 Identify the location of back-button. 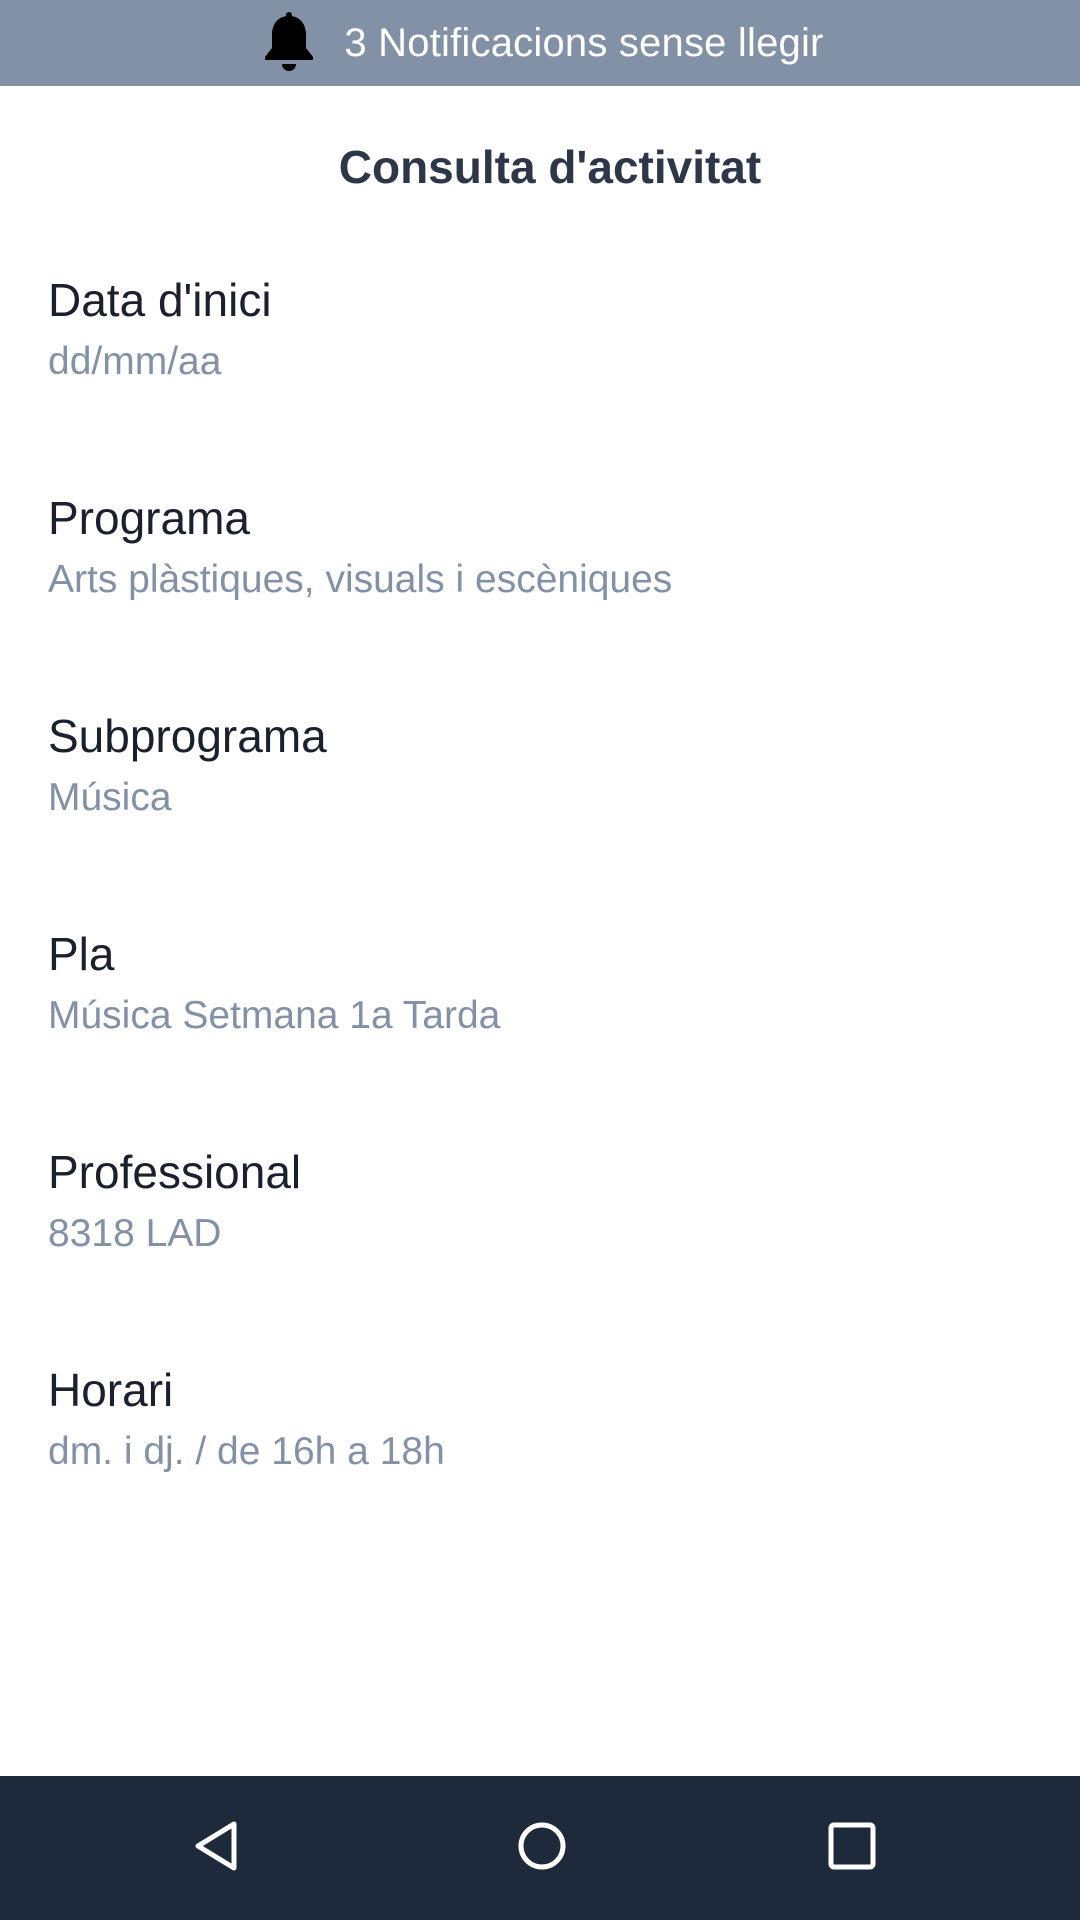
(218, 1848).